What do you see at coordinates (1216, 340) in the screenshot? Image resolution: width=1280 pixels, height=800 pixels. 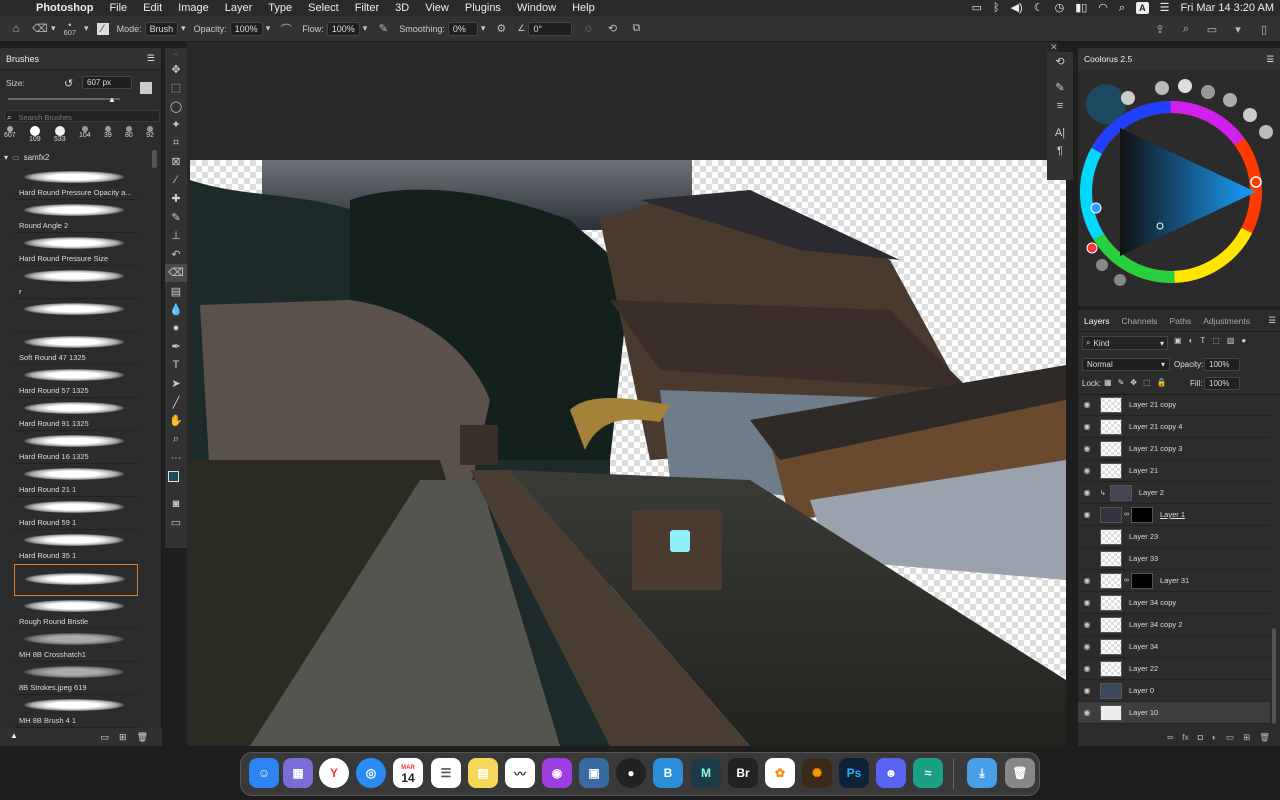 I see `shape-filter-icon: ⬚` at bounding box center [1216, 340].